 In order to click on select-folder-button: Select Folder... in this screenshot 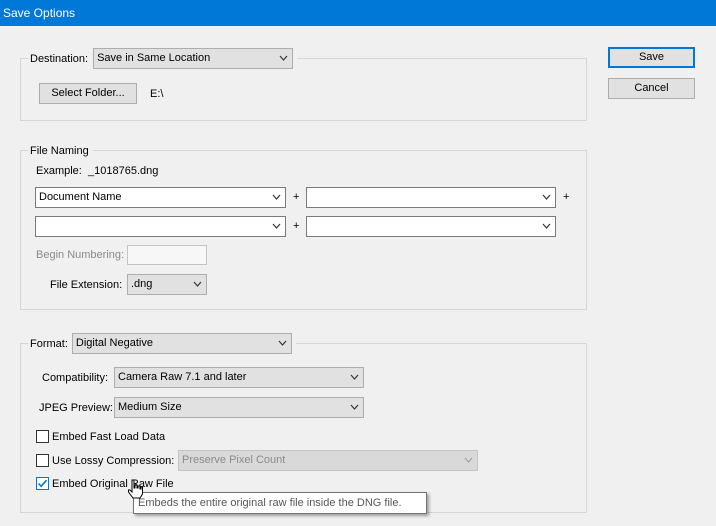, I will do `click(88, 93)`.